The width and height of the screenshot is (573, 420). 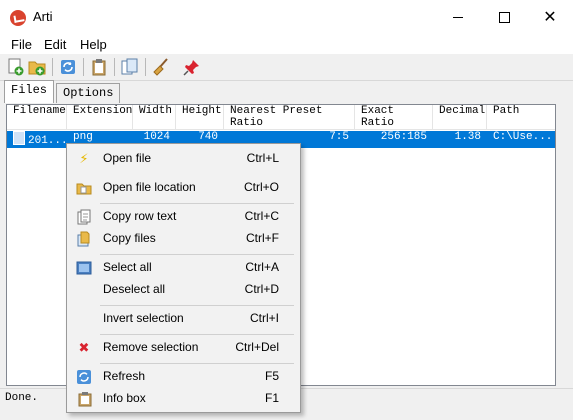 What do you see at coordinates (286, 91) in the screenshot?
I see `tab-strip: Files Options` at bounding box center [286, 91].